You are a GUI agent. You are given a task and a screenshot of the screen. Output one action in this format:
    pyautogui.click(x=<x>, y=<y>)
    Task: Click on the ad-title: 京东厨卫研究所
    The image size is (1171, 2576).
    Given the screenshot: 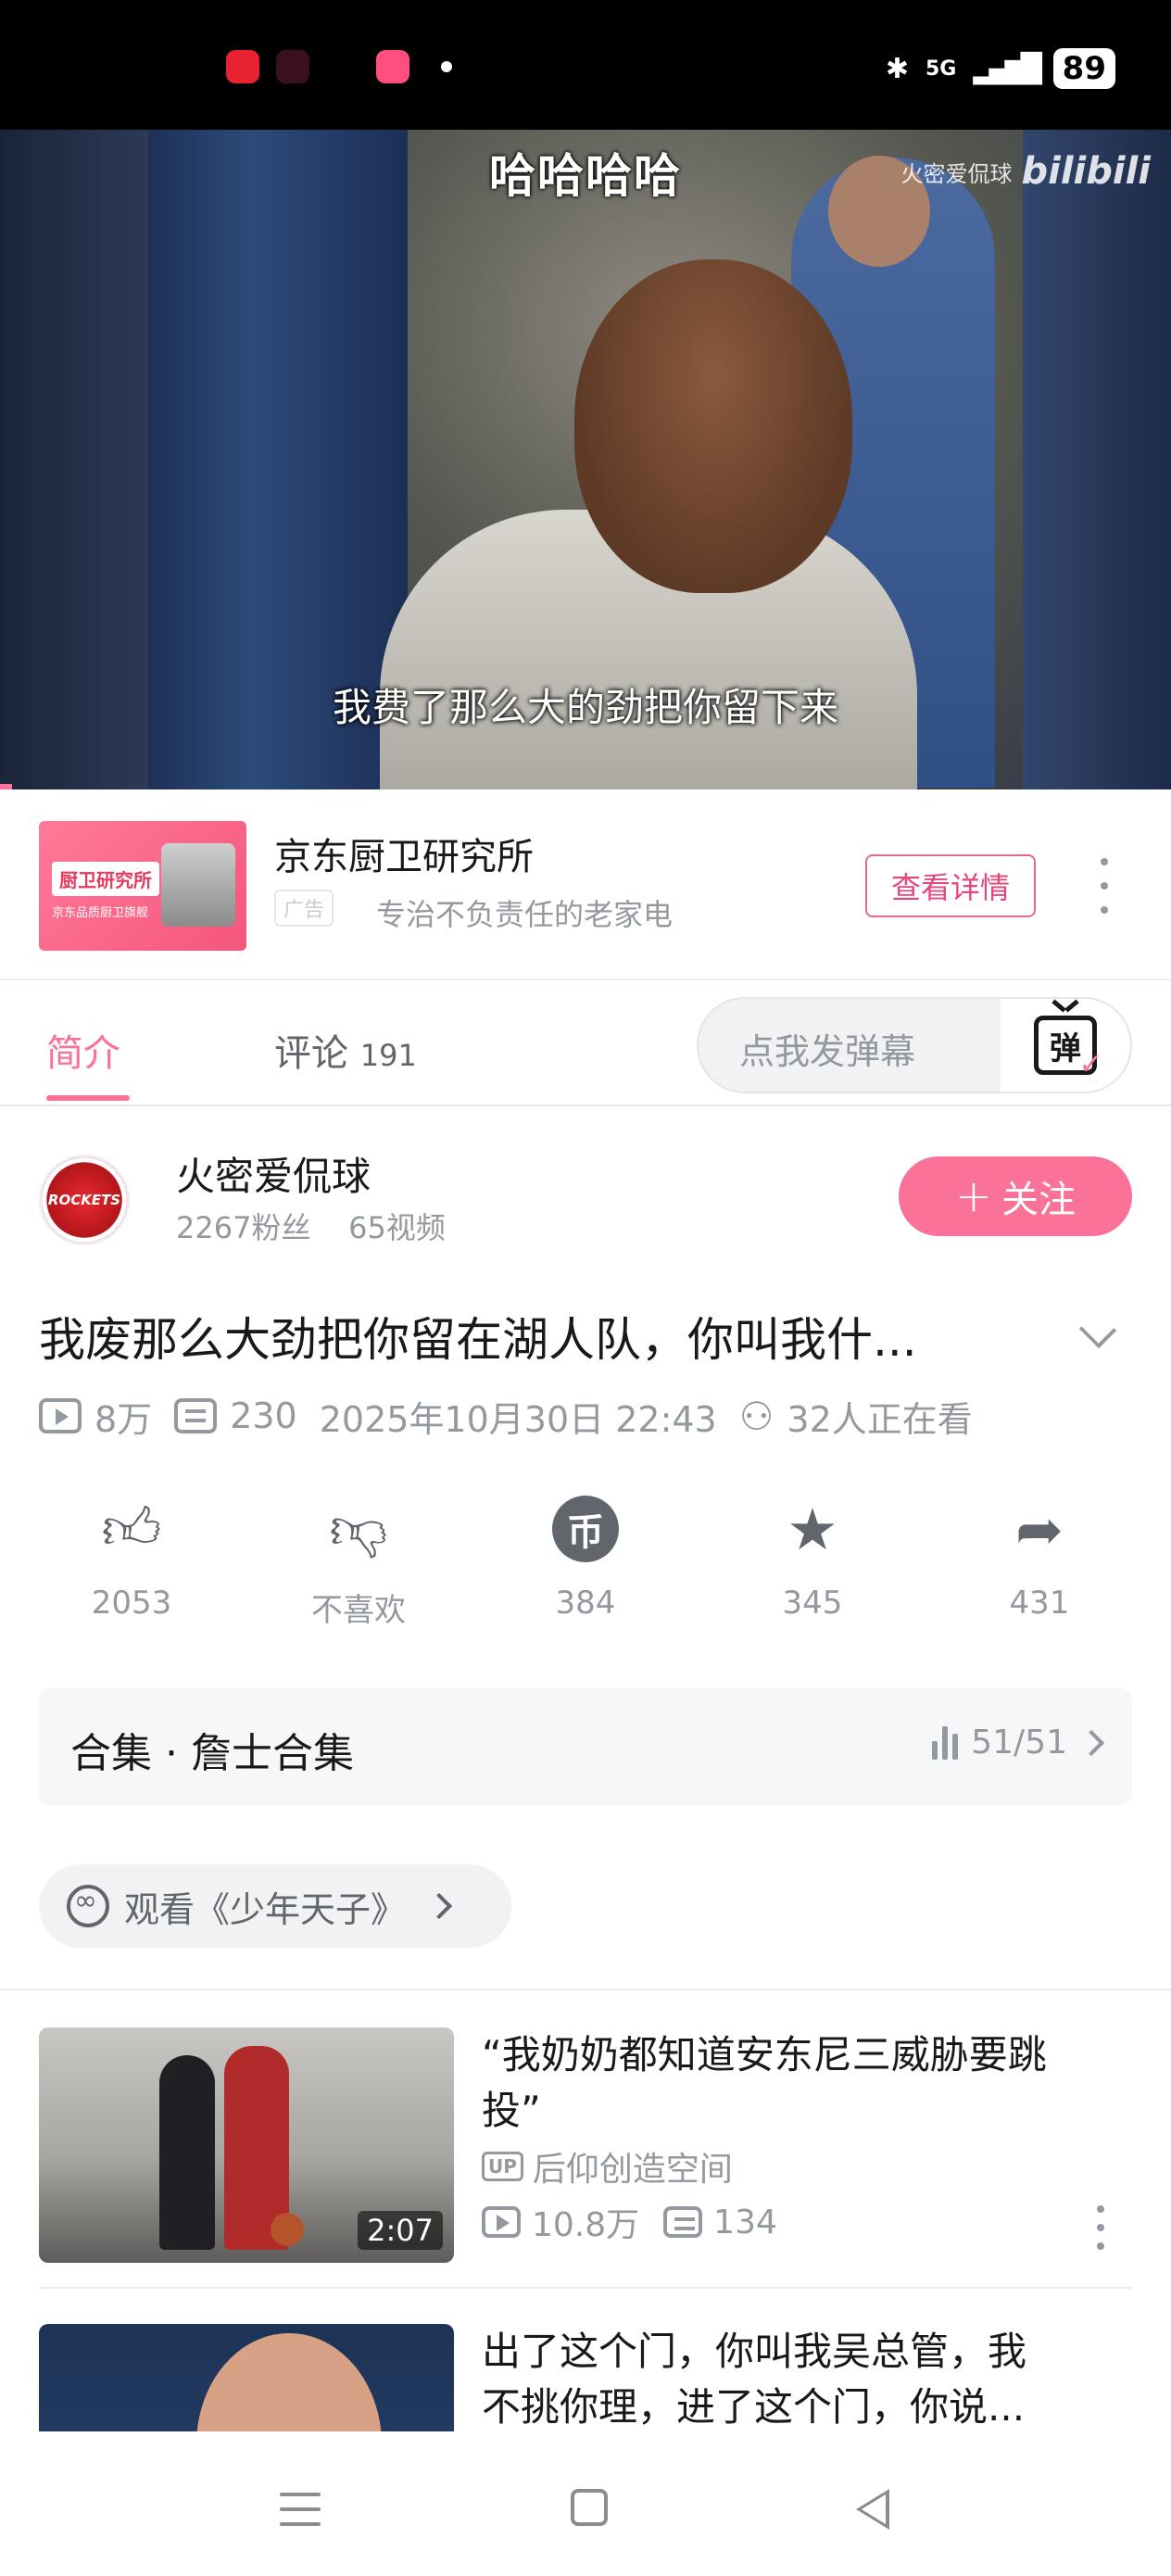 What is the action you would take?
    pyautogui.click(x=404, y=854)
    